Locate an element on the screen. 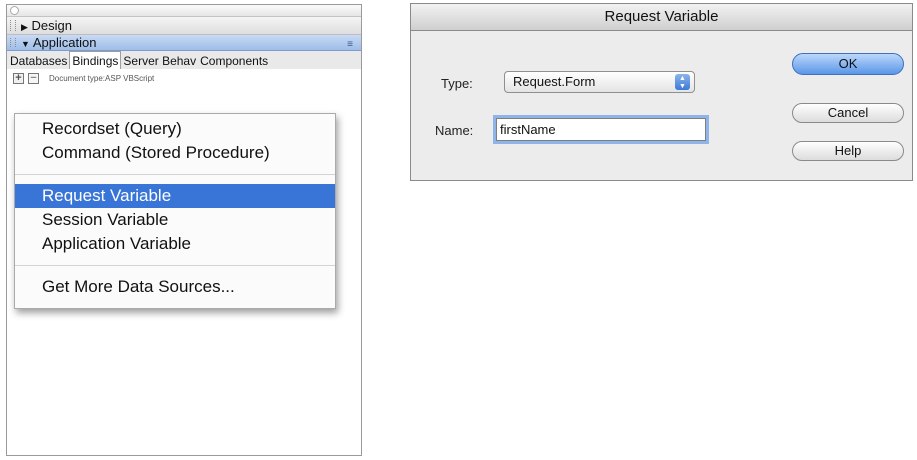  select-arrows-icon: ▲ ▼ is located at coordinates (682, 82).